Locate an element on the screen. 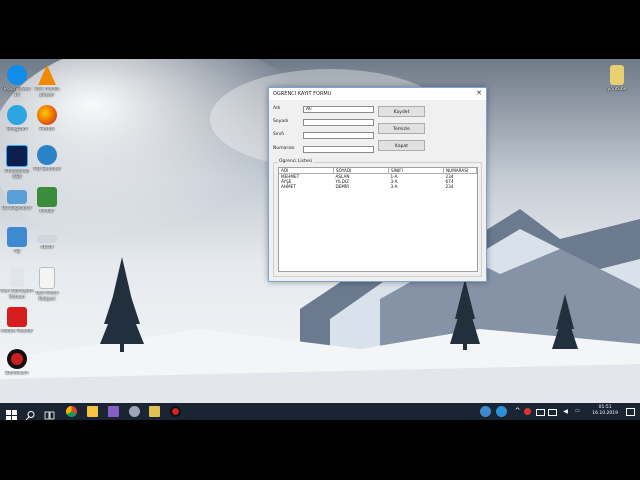 The image size is (640, 480). clock-date: 16.10.2019 is located at coordinates (605, 413).